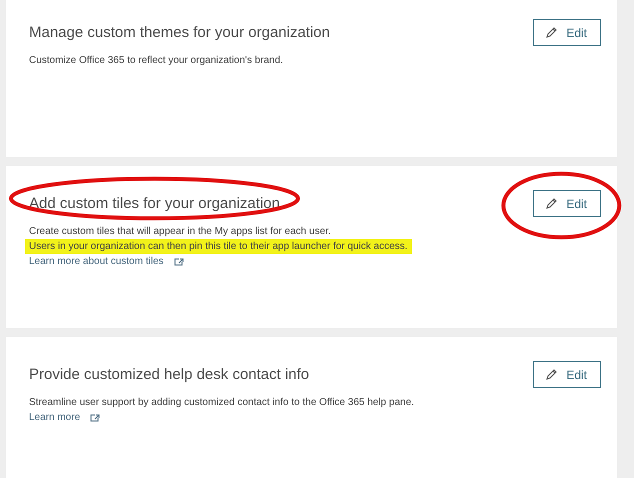  Describe the element at coordinates (221, 403) in the screenshot. I see `description-text: Streamline user support by adding customized contact info to the Office 365 help pane.` at that location.